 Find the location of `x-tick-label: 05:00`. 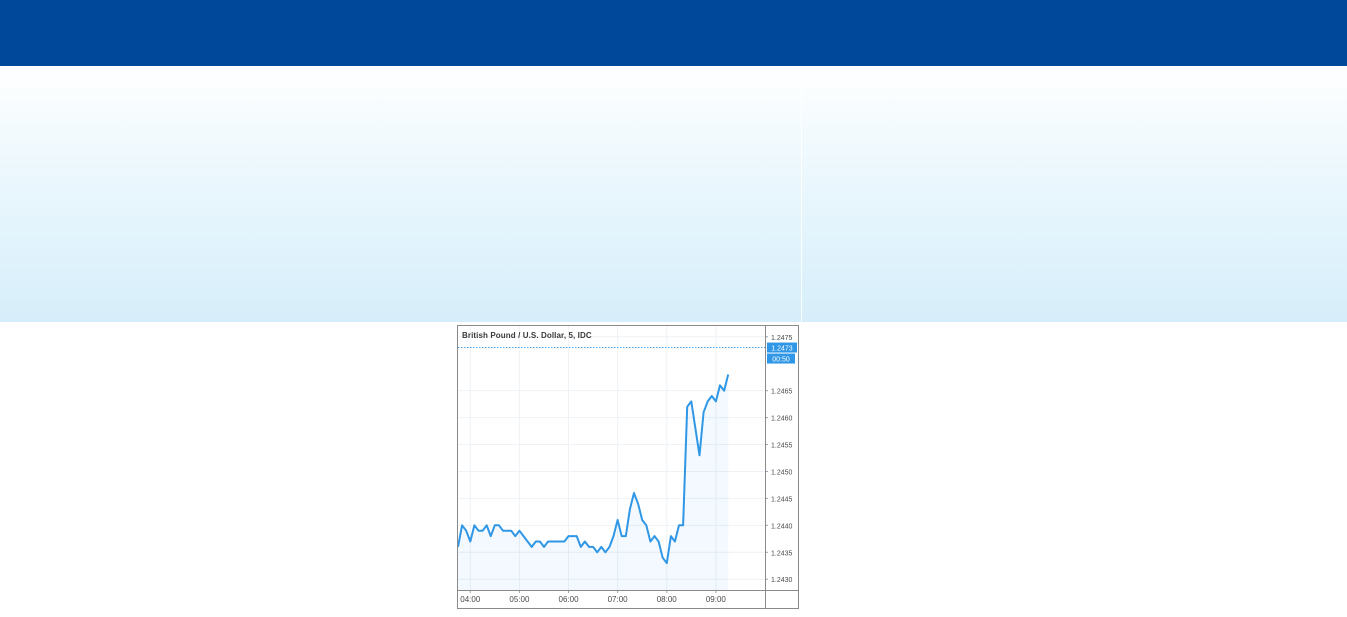

x-tick-label: 05:00 is located at coordinates (519, 599).